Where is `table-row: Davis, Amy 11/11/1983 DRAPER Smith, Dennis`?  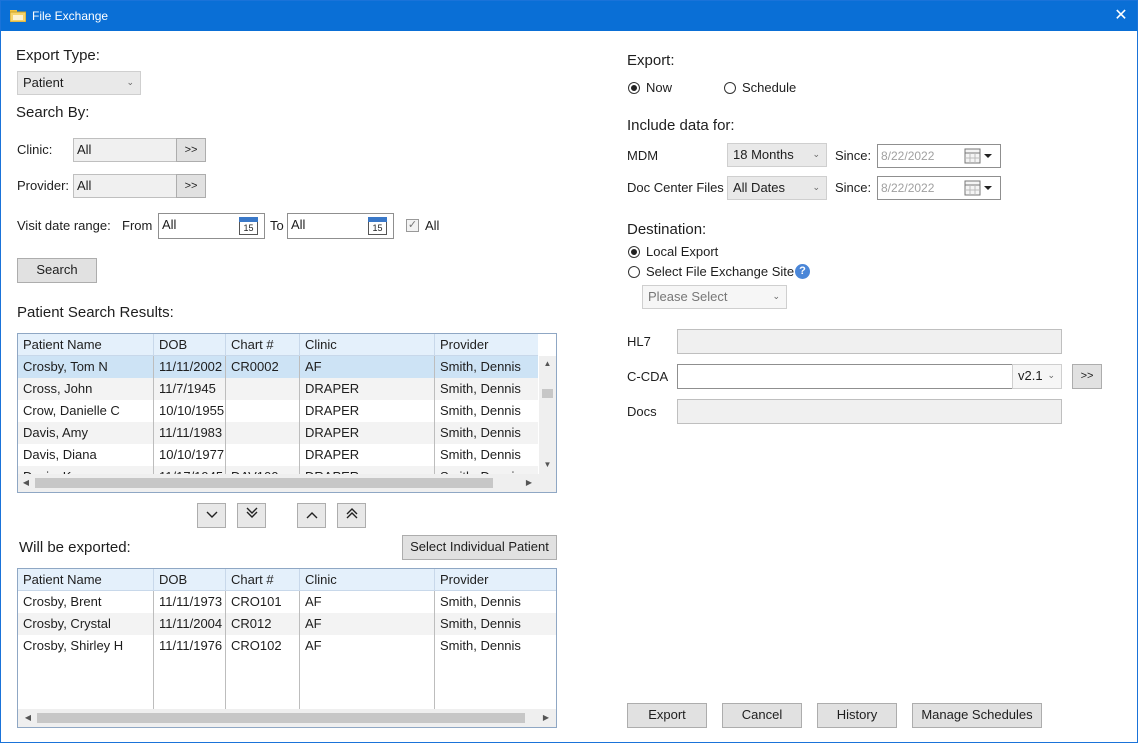
table-row: Davis, Amy 11/11/1983 DRAPER Smith, Dennis is located at coordinates (278, 433).